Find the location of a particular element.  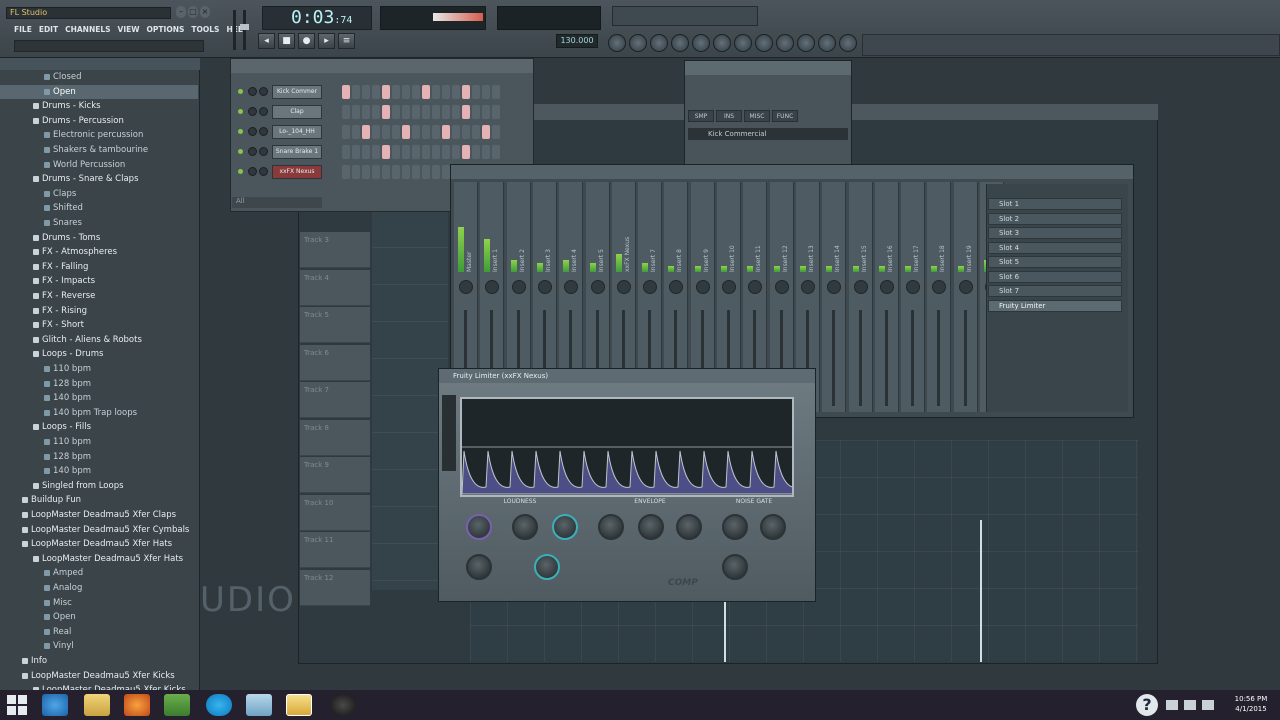

fx-slot: Slot 1 is located at coordinates (1055, 204).